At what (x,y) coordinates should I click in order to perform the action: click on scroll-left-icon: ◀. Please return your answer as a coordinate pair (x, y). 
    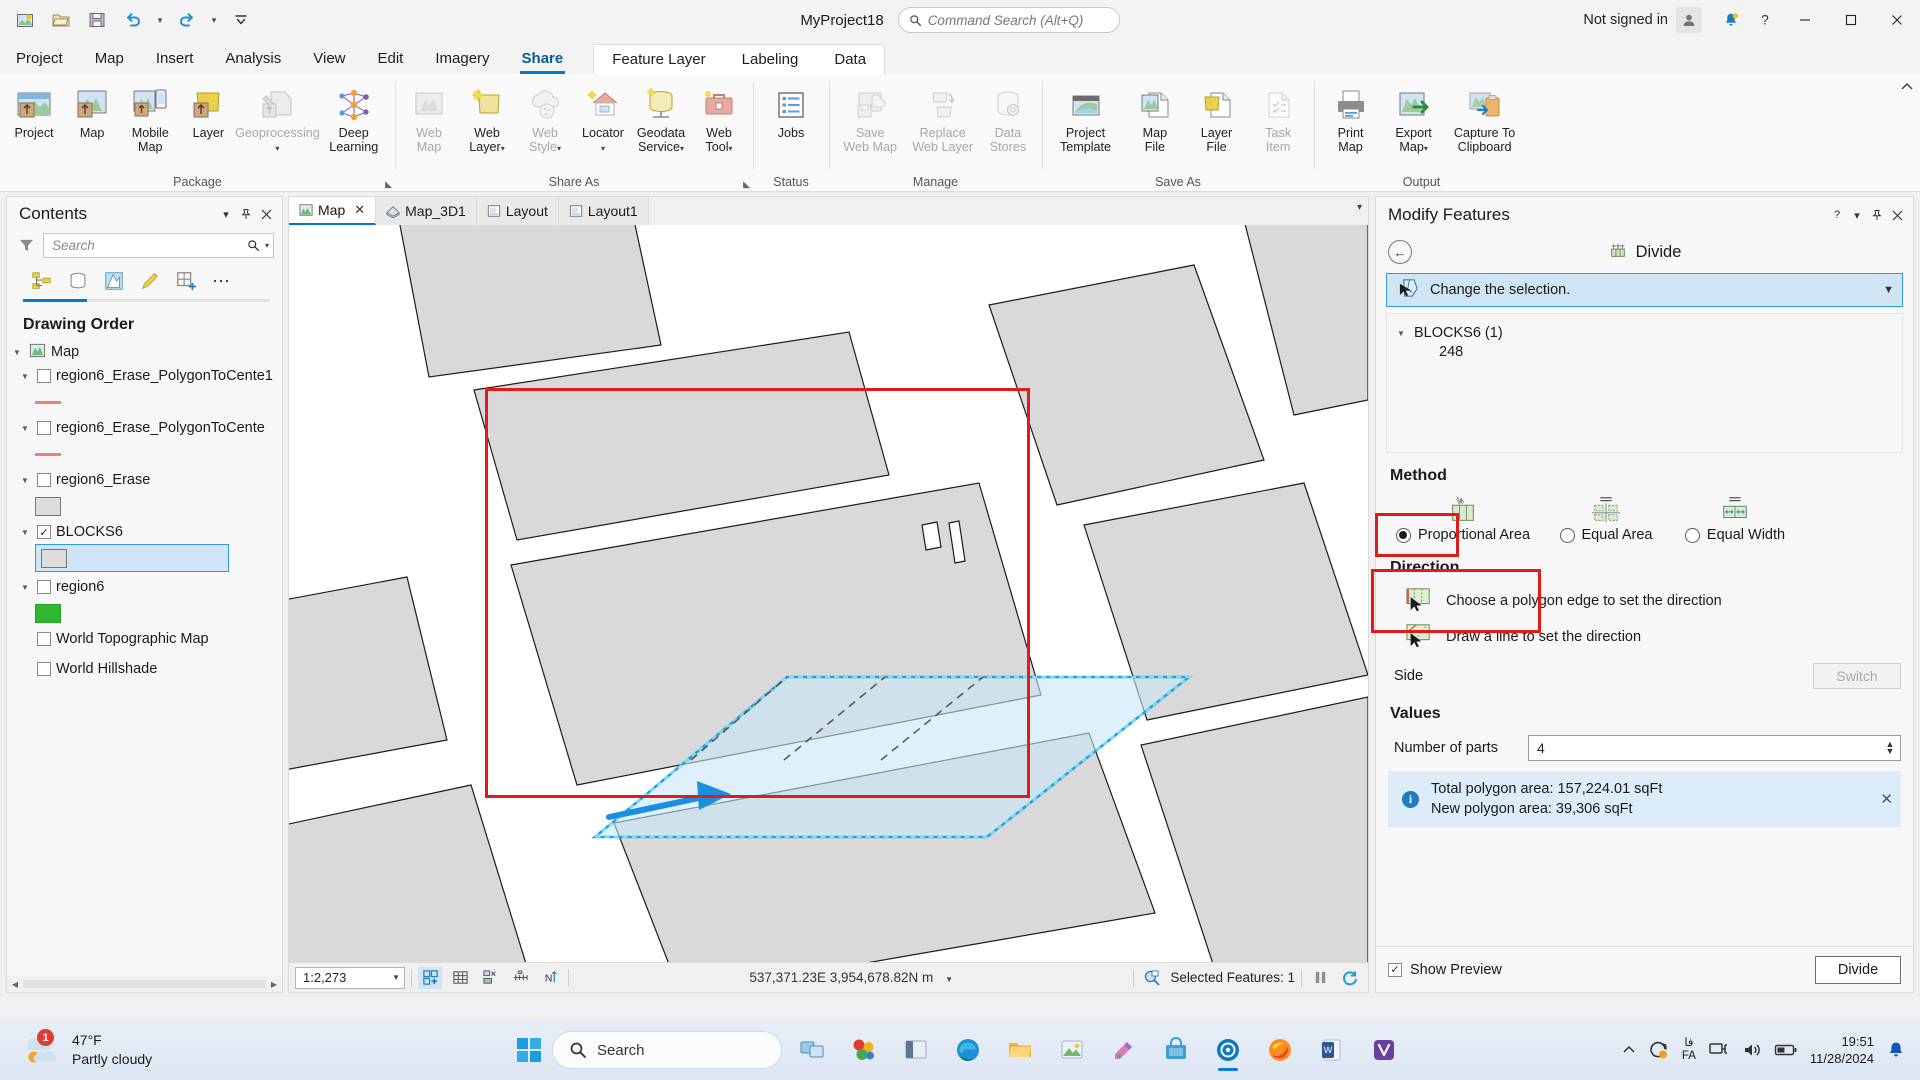
    Looking at the image, I should click on (15, 984).